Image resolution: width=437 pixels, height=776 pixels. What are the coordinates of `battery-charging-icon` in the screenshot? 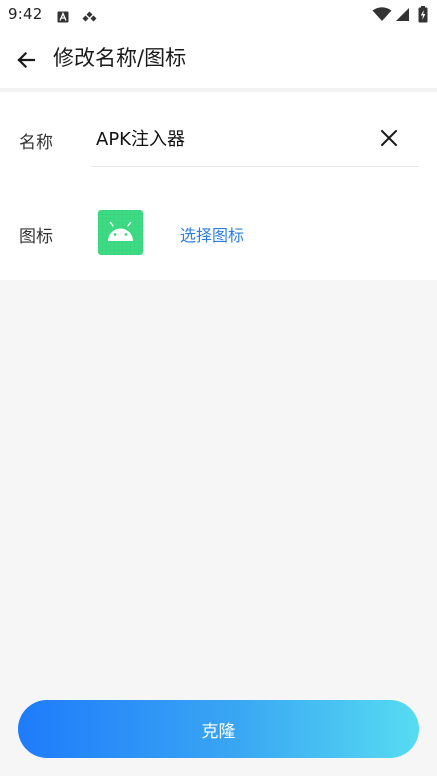 It's located at (423, 16).